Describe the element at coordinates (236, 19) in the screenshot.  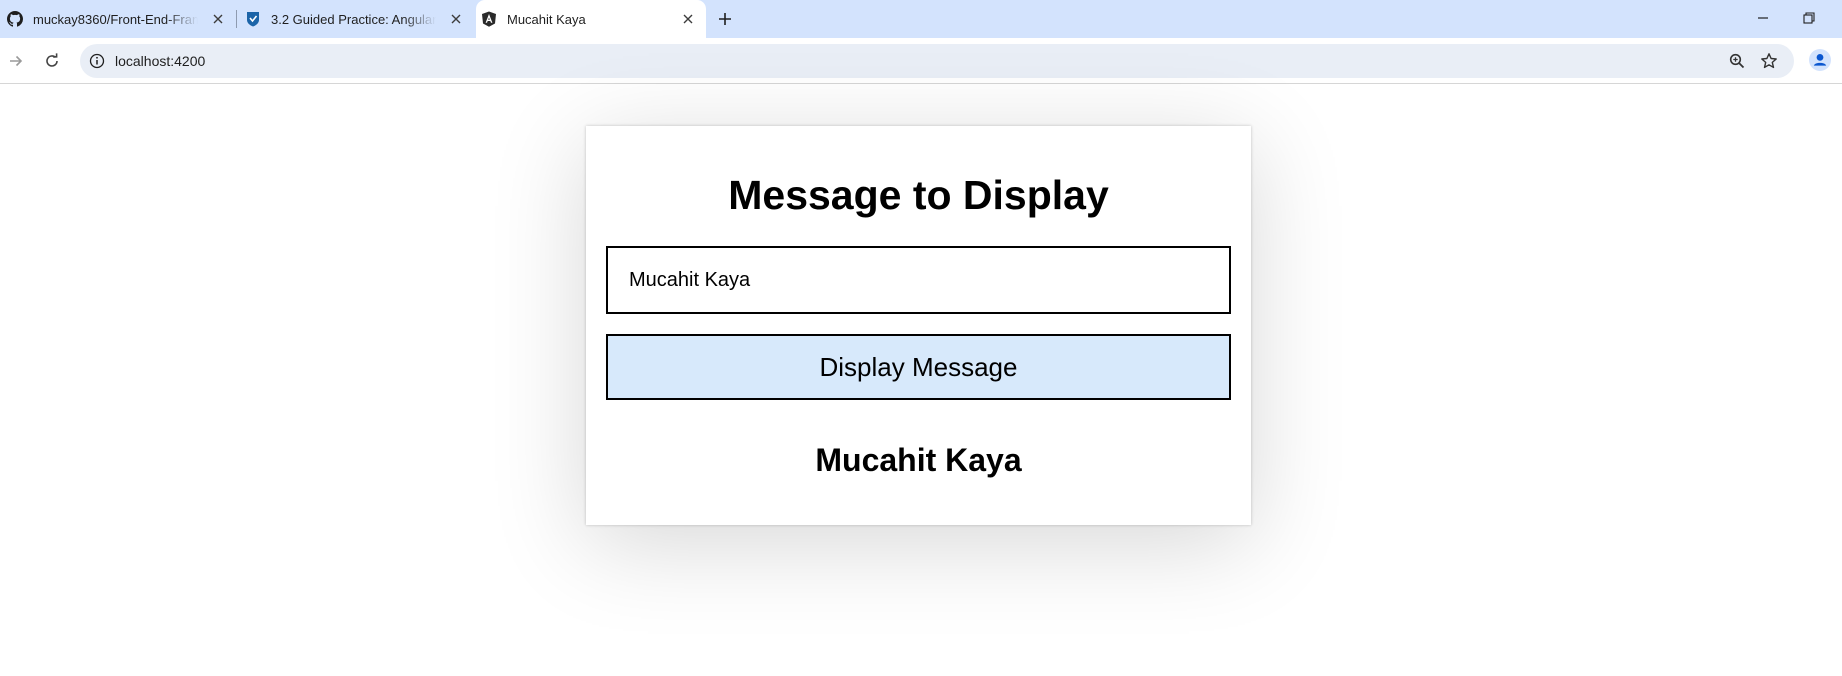
I see `tab-separator` at that location.